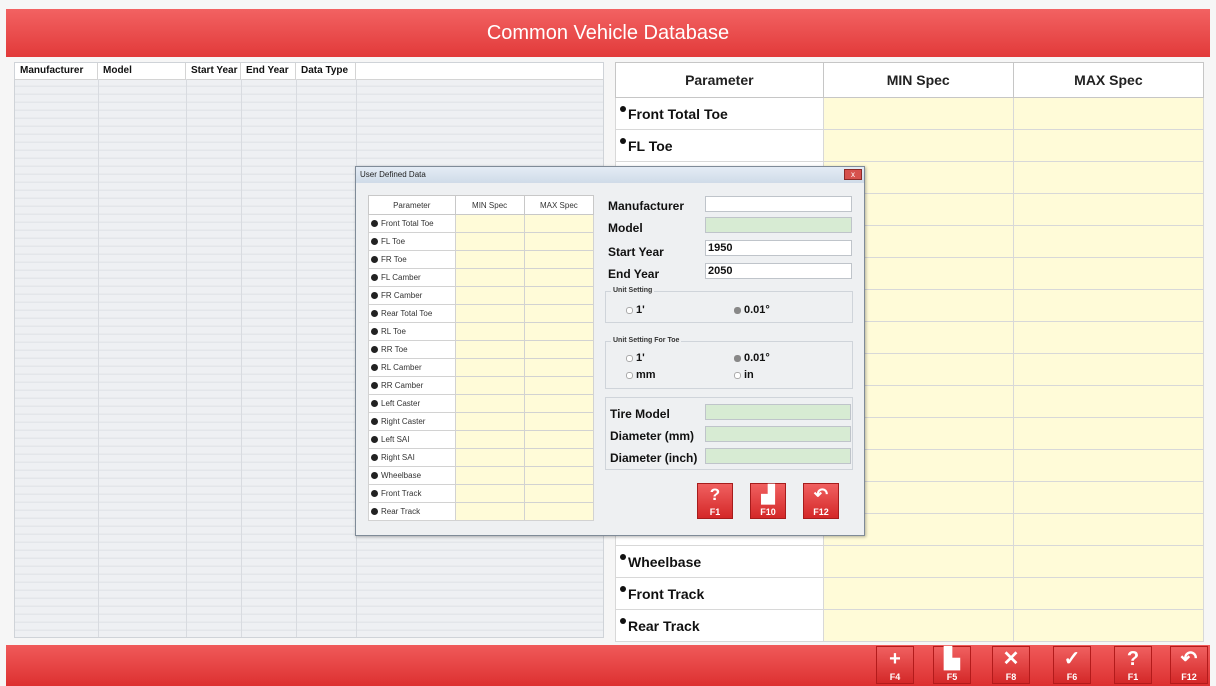 The image size is (1216, 686). What do you see at coordinates (142, 71) in the screenshot?
I see `column-model: Model` at bounding box center [142, 71].